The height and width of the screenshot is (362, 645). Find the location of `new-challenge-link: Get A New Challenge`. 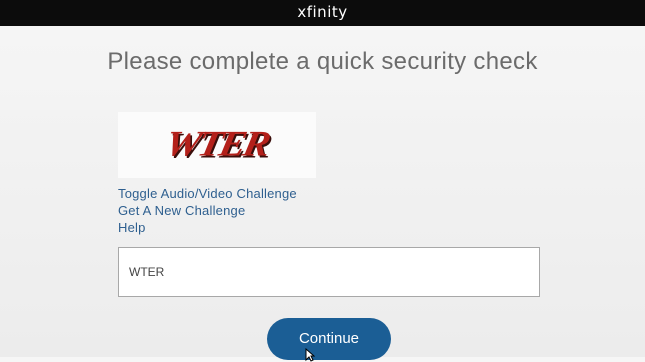

new-challenge-link: Get A New Challenge is located at coordinates (181, 210).